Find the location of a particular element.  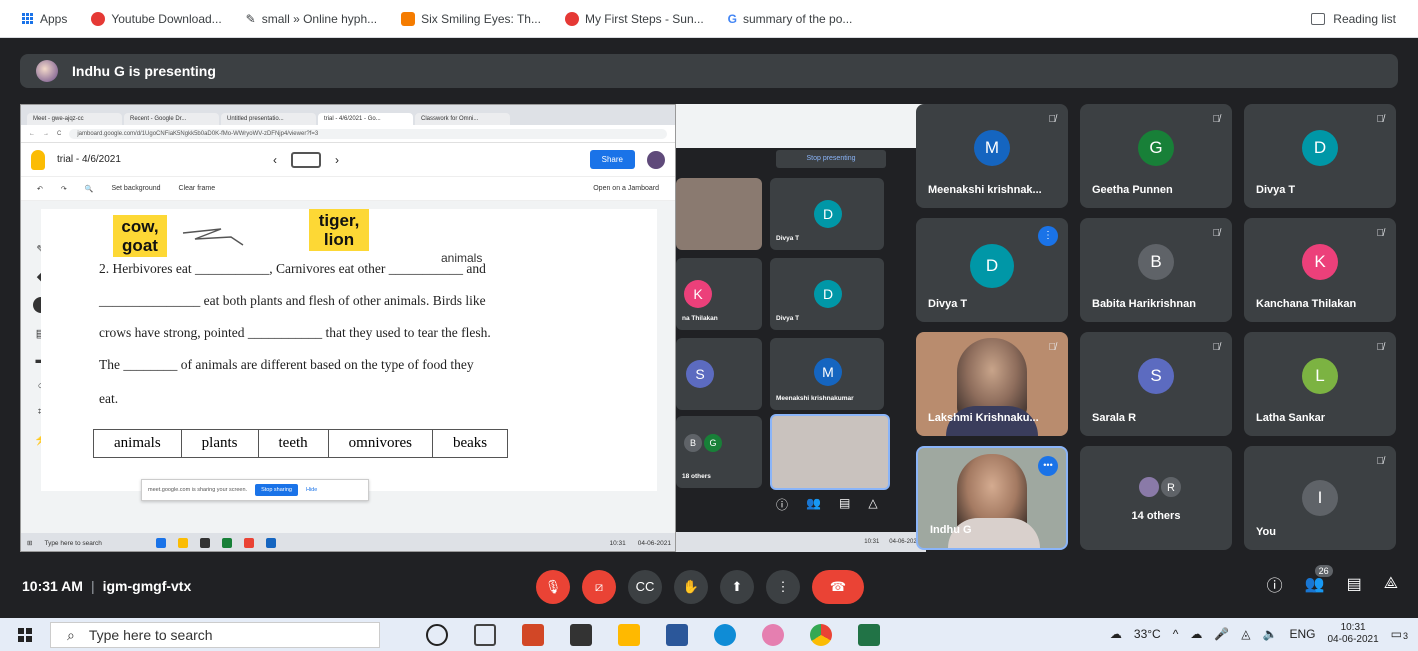

people-button: 👥 26 is located at coordinates (1319, 579).